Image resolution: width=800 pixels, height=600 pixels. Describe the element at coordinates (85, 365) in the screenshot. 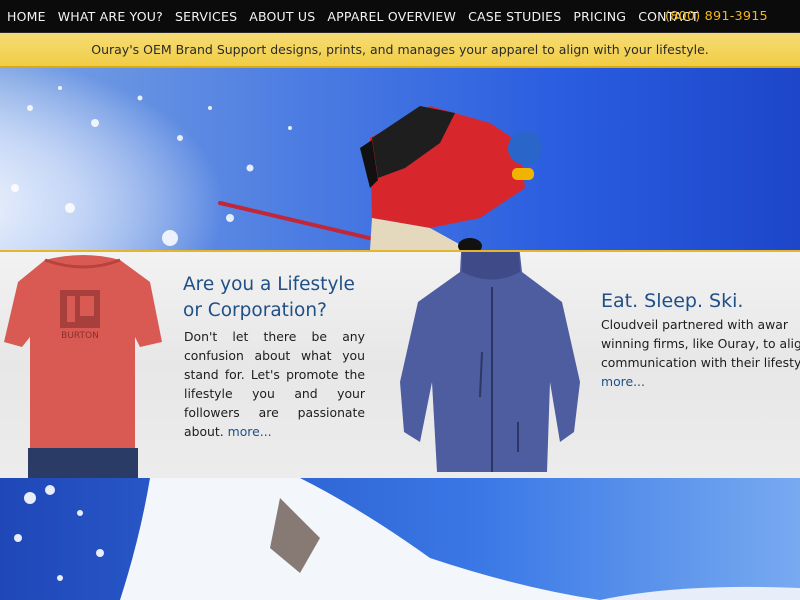

I see `tshirt-image: BURTON` at that location.